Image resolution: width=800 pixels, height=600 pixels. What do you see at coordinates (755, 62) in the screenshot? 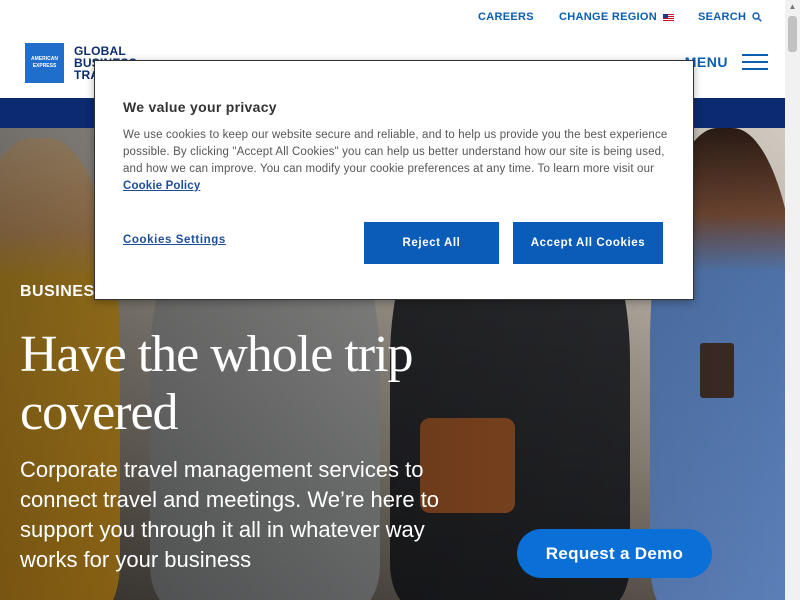
I see `hamburger-menu-icon` at bounding box center [755, 62].